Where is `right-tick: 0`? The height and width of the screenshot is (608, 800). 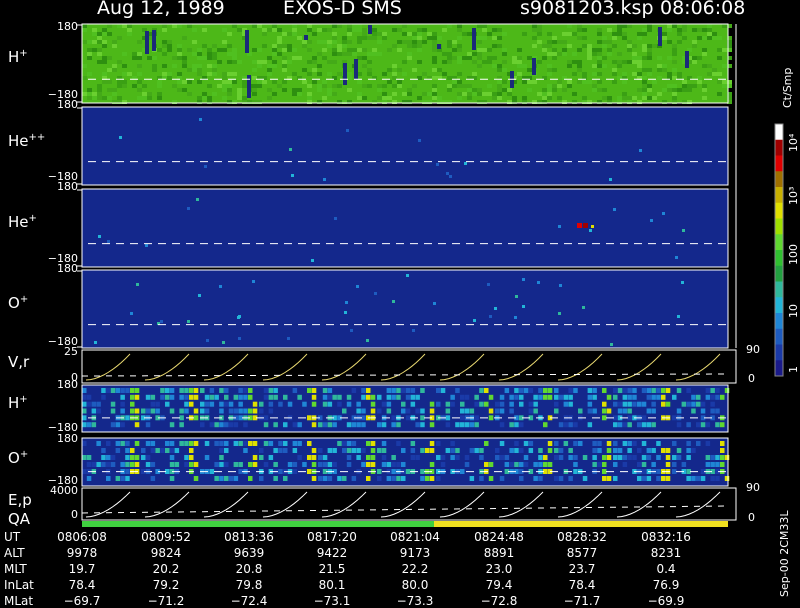
right-tick: 0 is located at coordinates (751, 378).